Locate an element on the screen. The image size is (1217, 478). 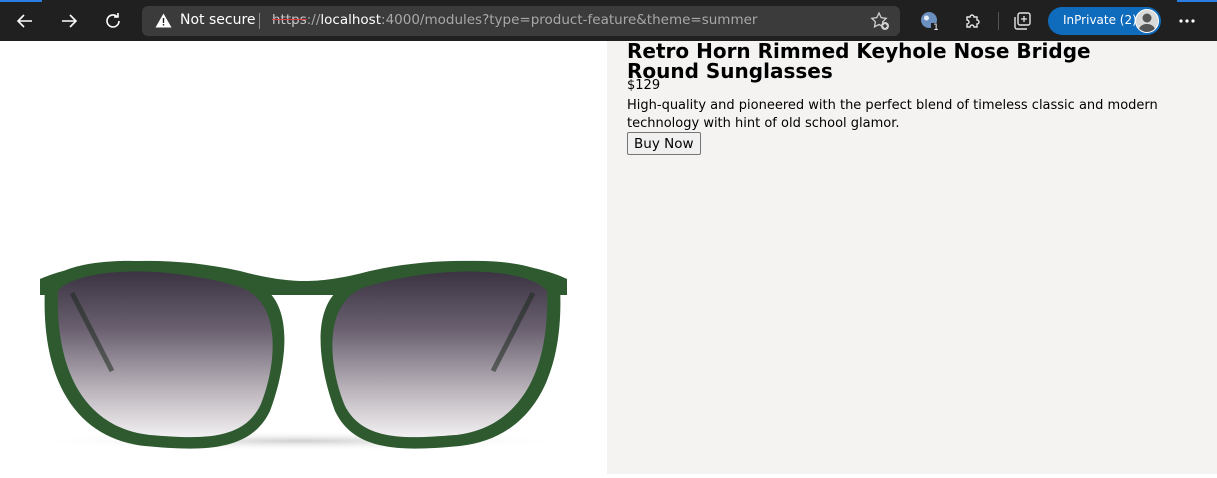
arrow-right-icon is located at coordinates (70, 21).